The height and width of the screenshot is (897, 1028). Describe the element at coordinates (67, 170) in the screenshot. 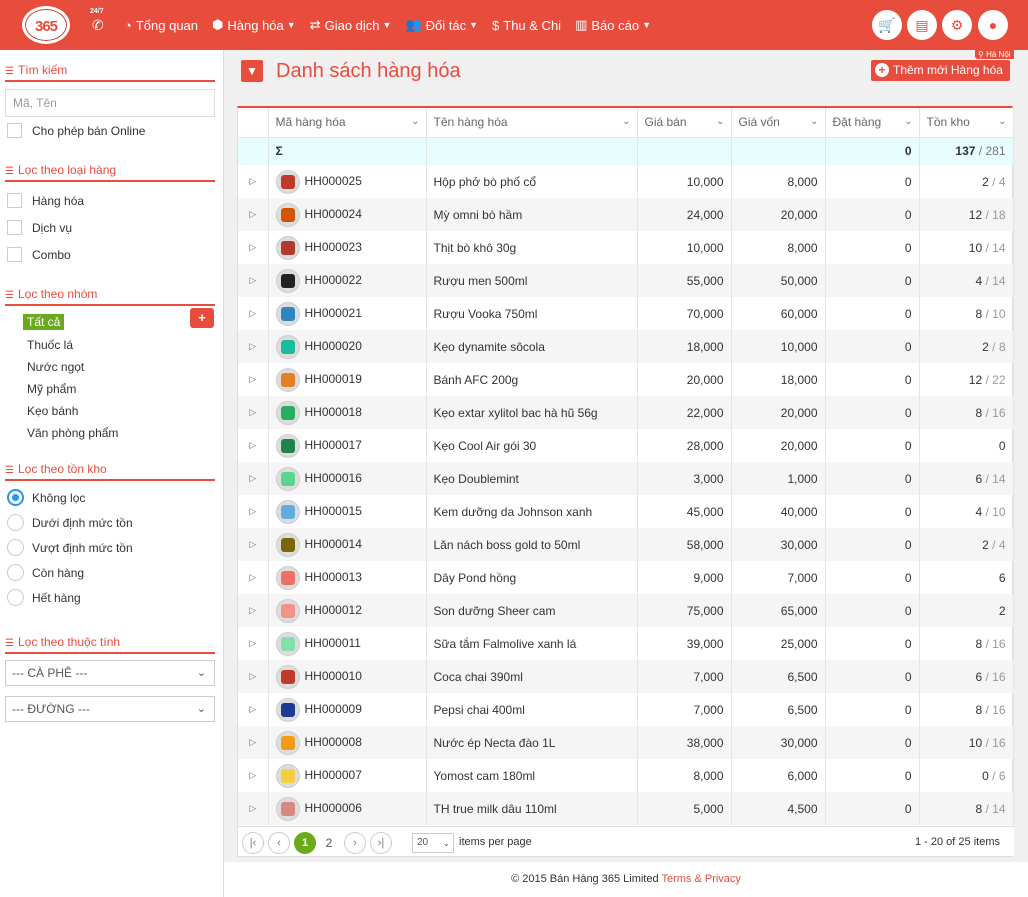

I see `heading-label: Lọc theo loại hàng` at that location.